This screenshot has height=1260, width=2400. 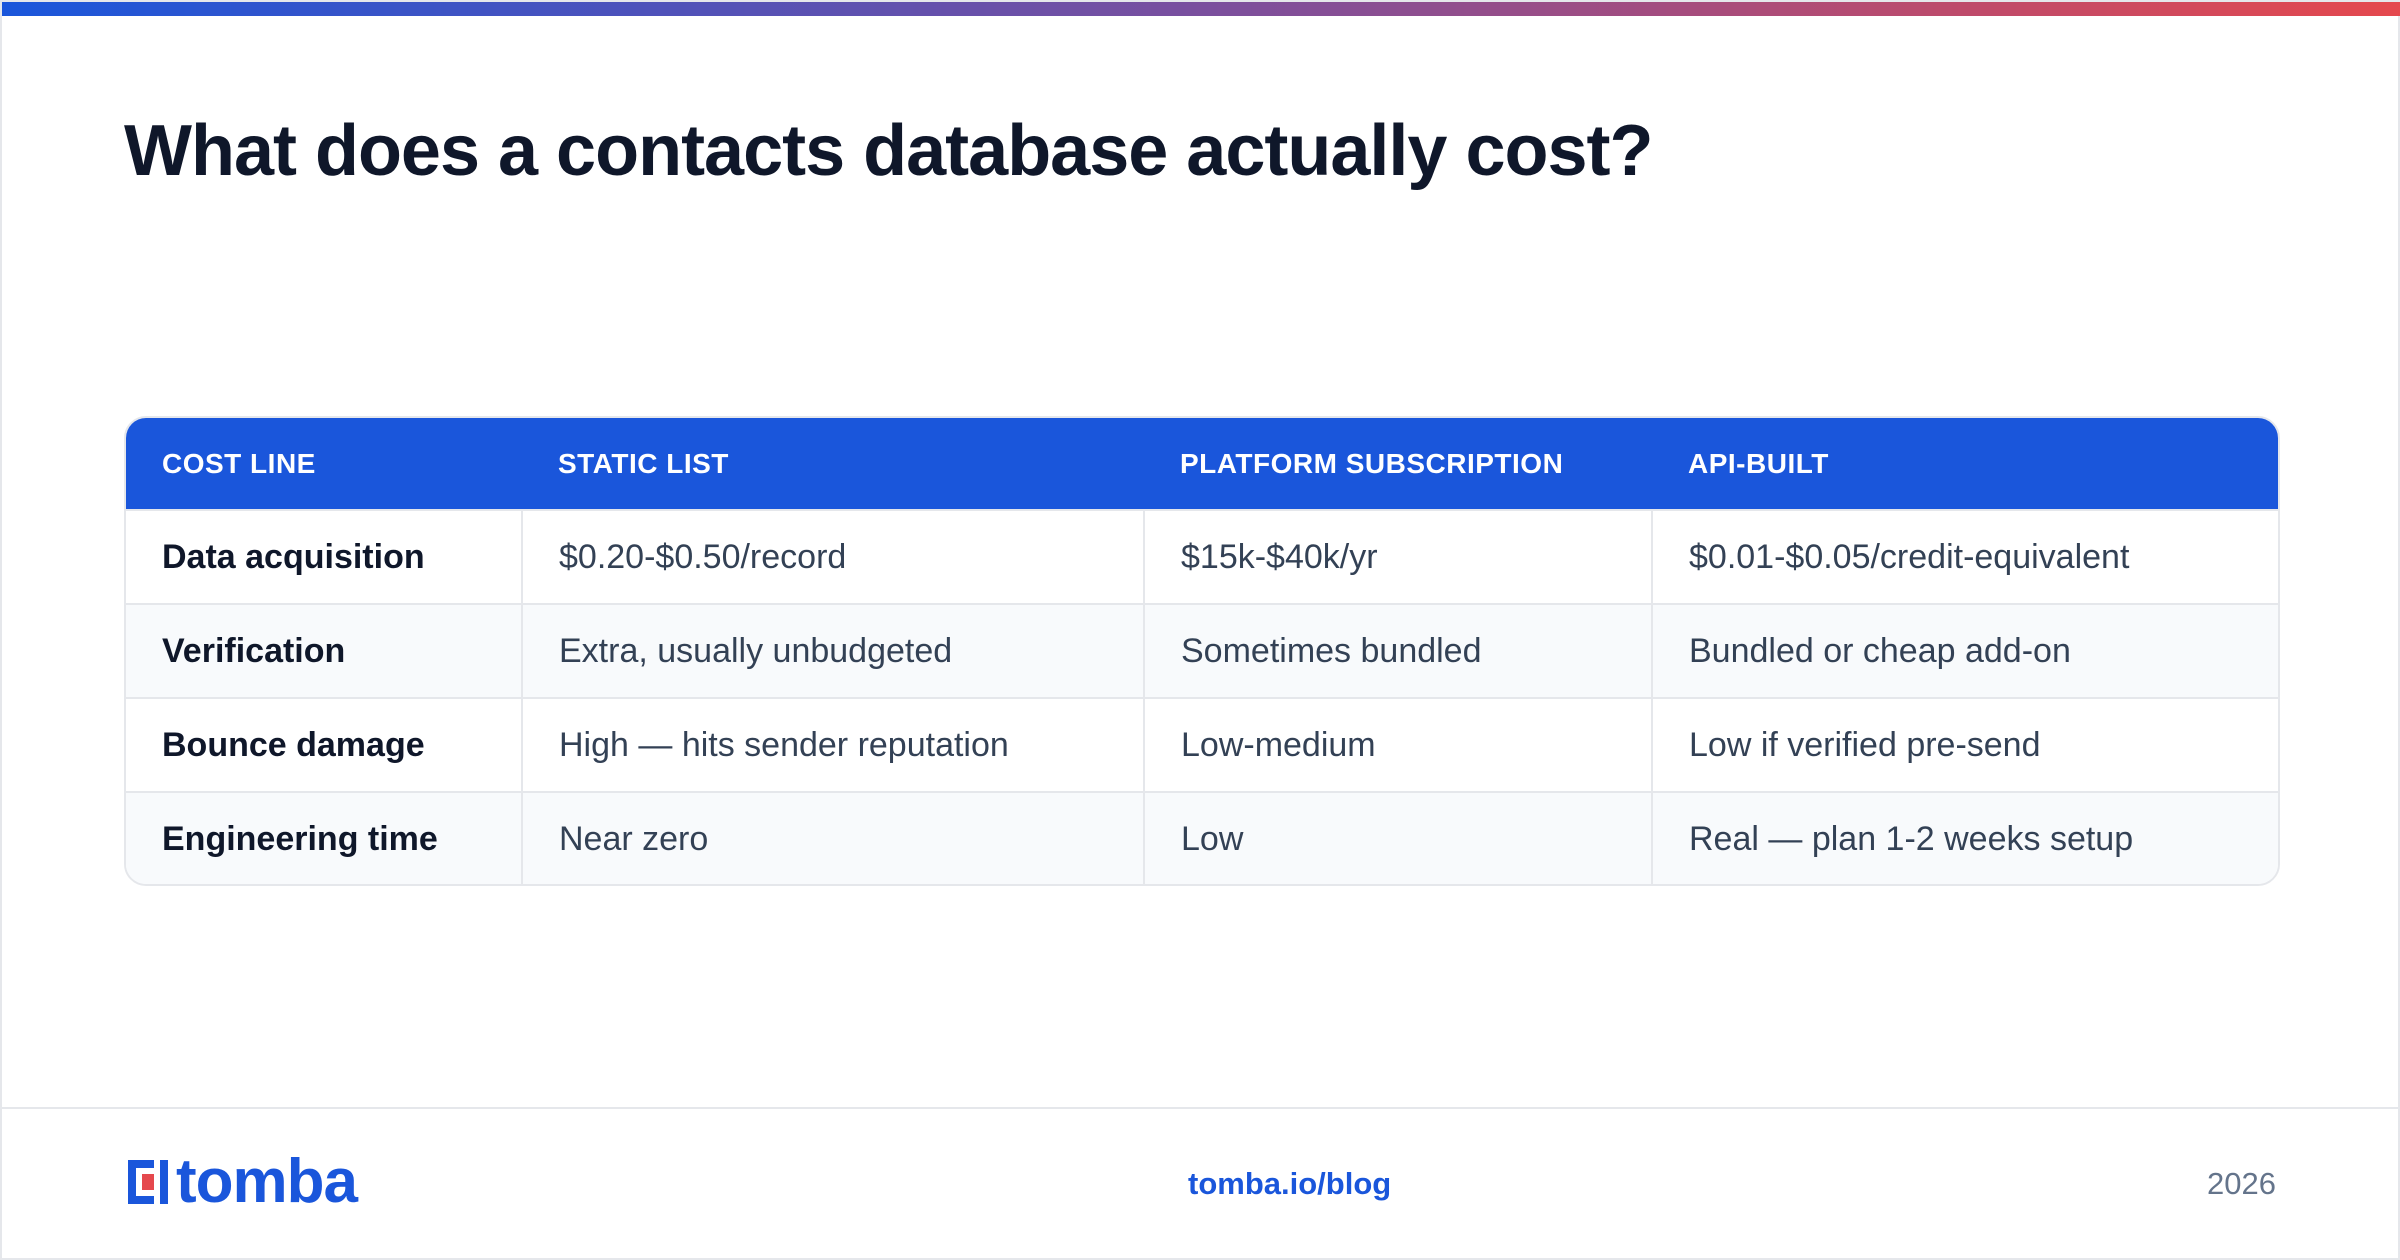 I want to click on logo-wordmark: tomba, so click(x=267, y=1181).